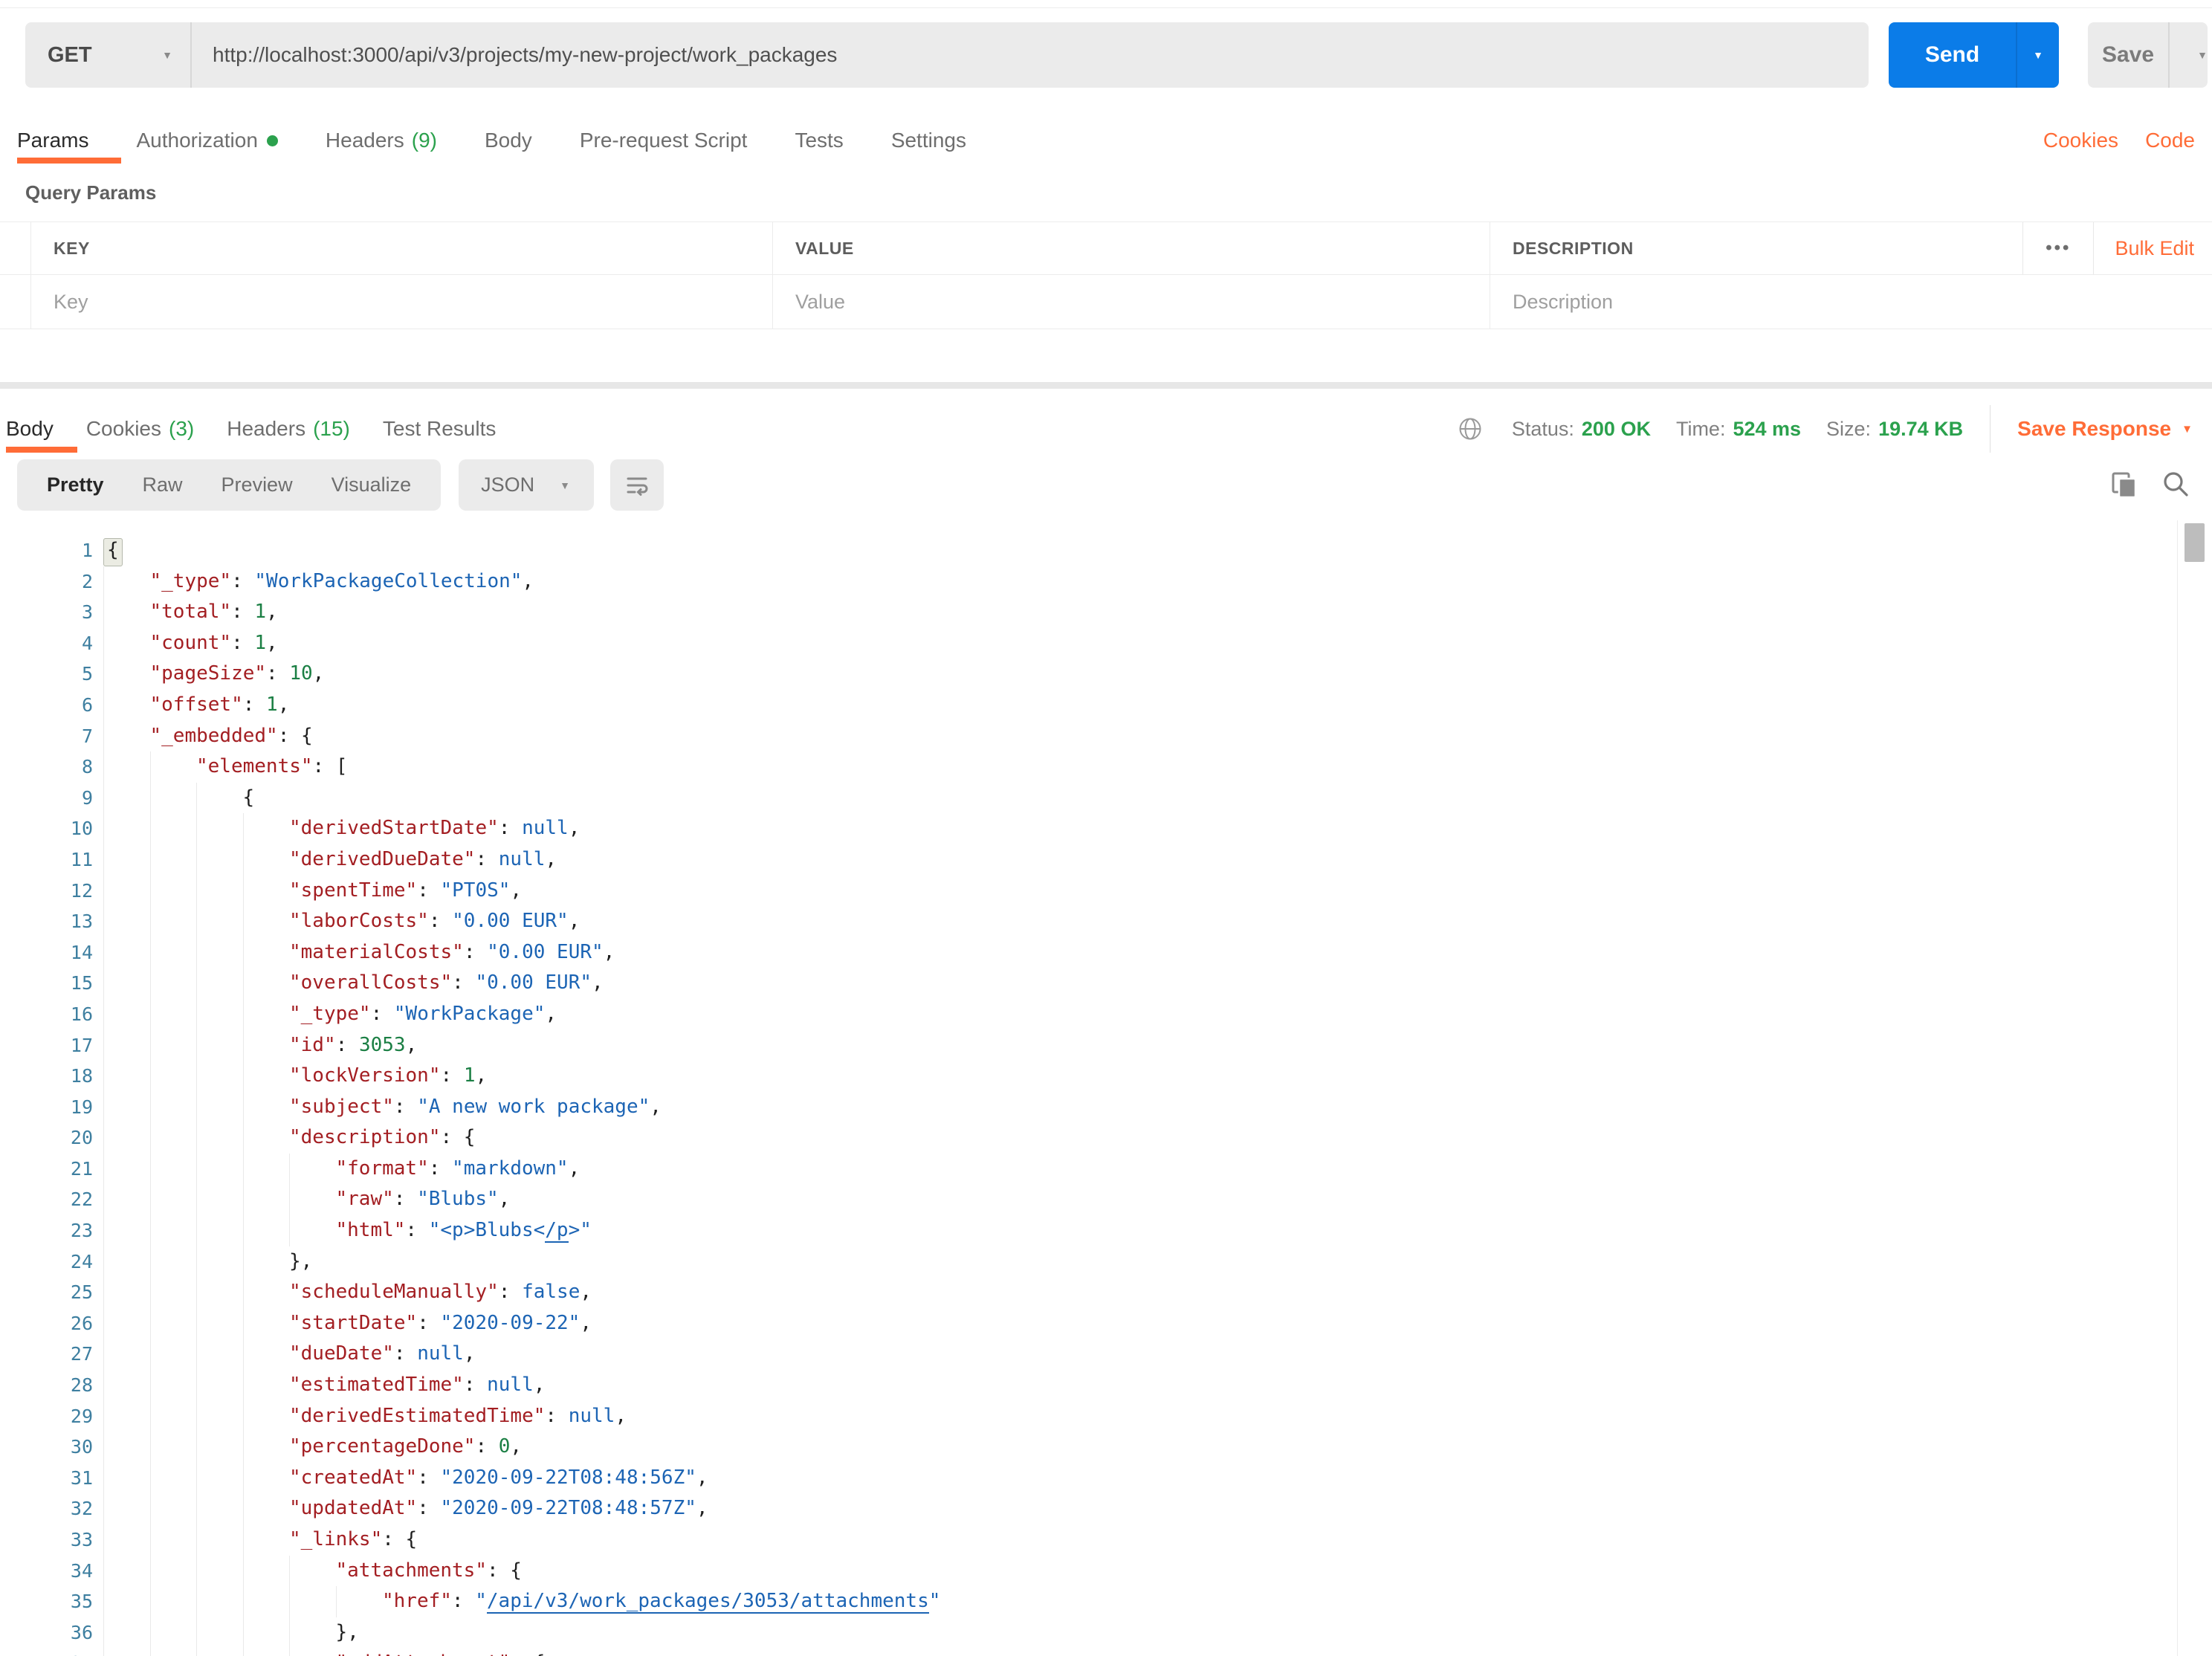  I want to click on param-description-input: Description, so click(1851, 302).